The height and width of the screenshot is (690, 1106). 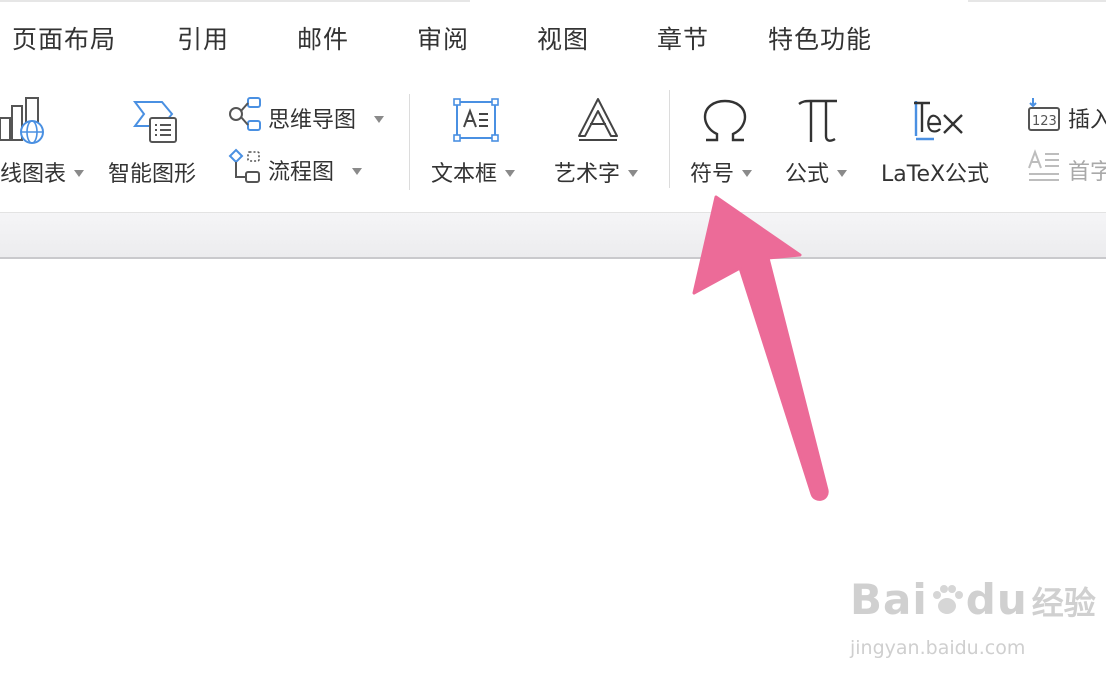 What do you see at coordinates (996, 599) in the screenshot?
I see `watermark-brand-2: du` at bounding box center [996, 599].